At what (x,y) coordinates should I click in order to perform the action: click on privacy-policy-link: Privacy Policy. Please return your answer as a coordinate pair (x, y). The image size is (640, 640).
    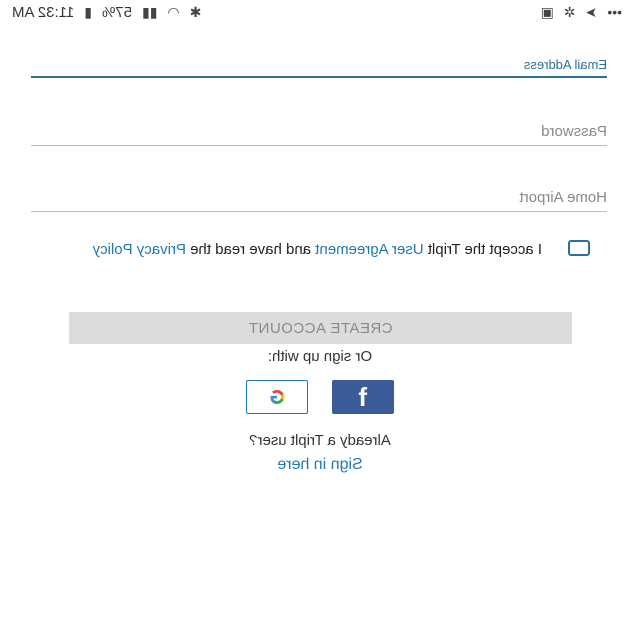
    Looking at the image, I should click on (139, 249).